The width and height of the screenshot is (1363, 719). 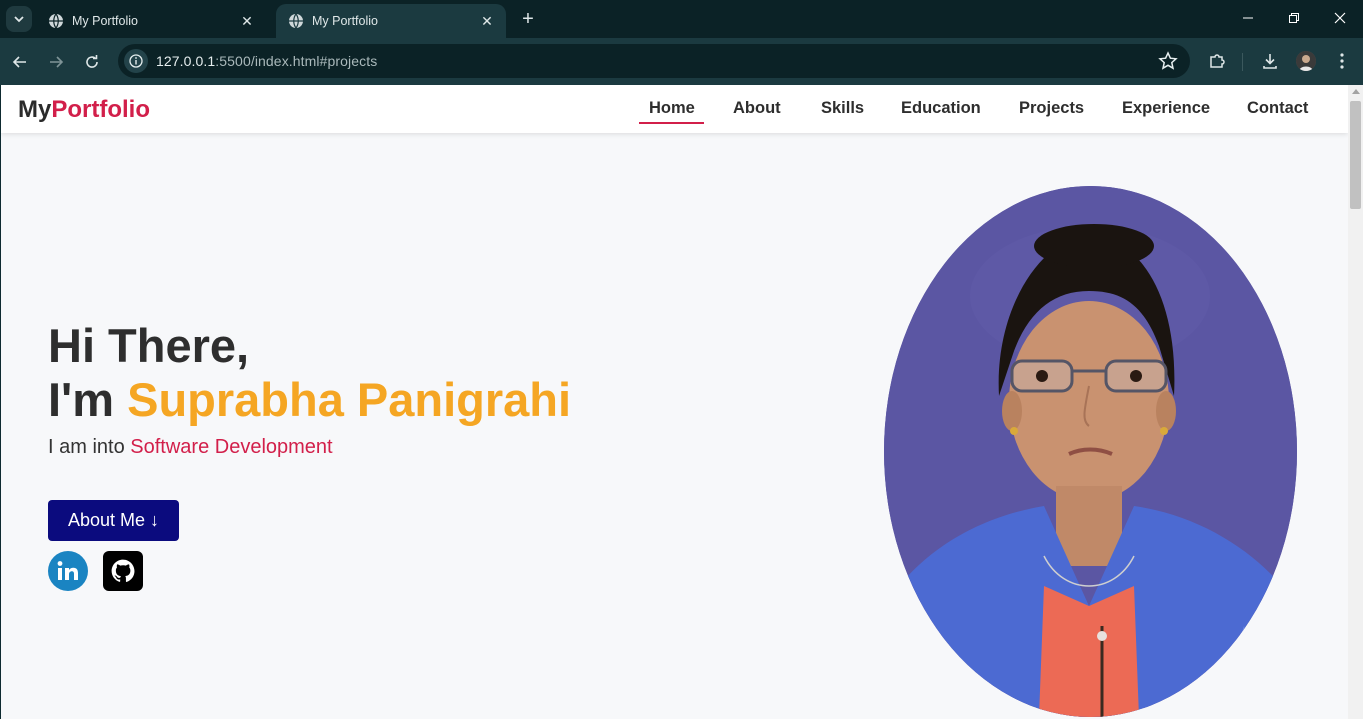 What do you see at coordinates (1356, 91) in the screenshot?
I see `scroll-up-arrow` at bounding box center [1356, 91].